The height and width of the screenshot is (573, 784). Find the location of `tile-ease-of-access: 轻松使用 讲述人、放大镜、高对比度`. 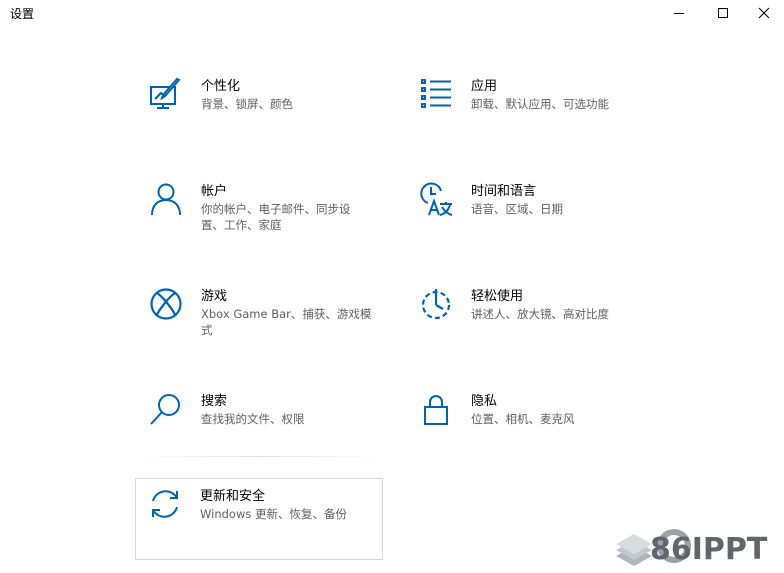

tile-ease-of-access: 轻松使用 讲述人、放大镜、高对比度 is located at coordinates (530, 319).